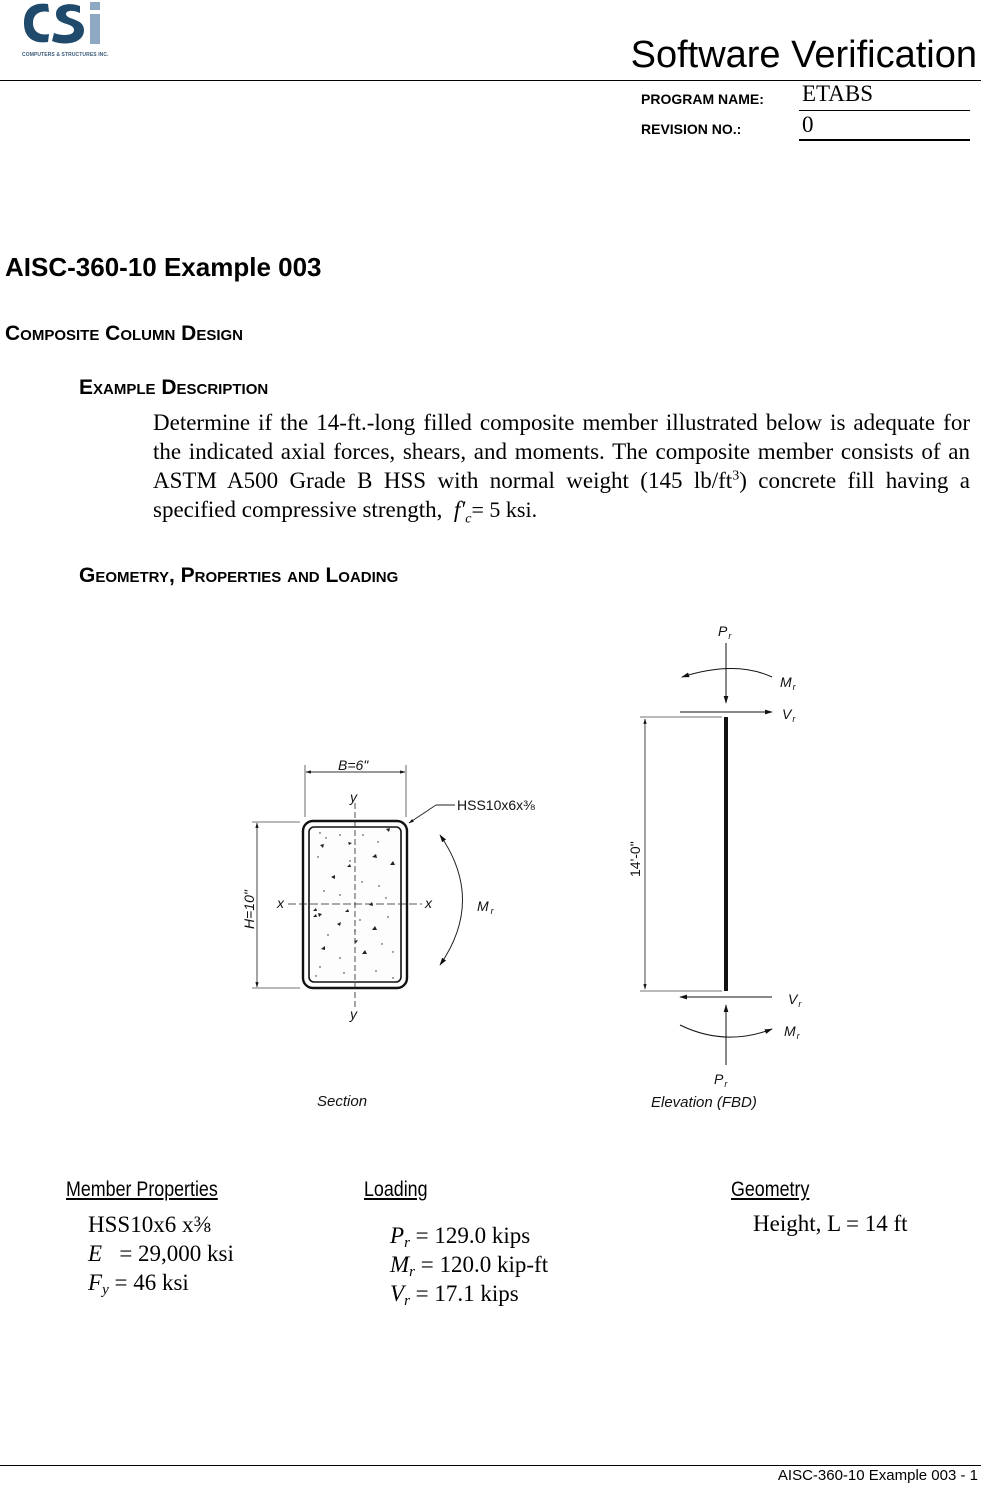 Image resolution: width=981 pixels, height=1487 pixels. What do you see at coordinates (884, 140) in the screenshot?
I see `revision-underline` at bounding box center [884, 140].